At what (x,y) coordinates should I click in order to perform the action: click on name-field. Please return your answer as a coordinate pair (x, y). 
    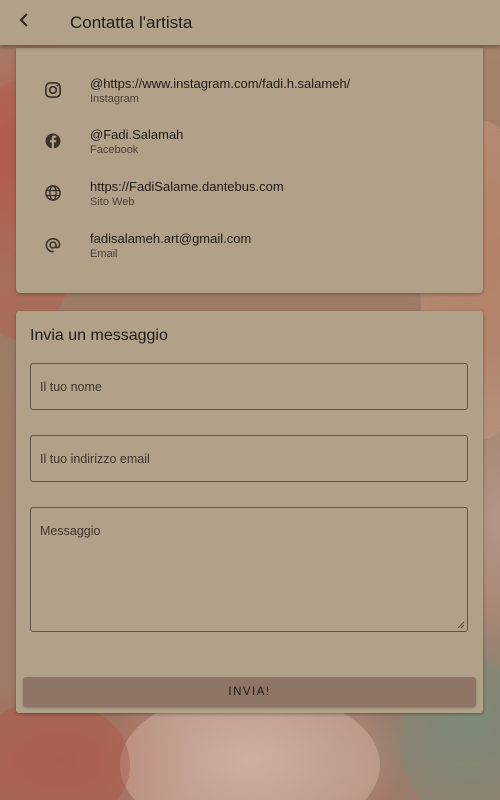
    Looking at the image, I should click on (249, 386).